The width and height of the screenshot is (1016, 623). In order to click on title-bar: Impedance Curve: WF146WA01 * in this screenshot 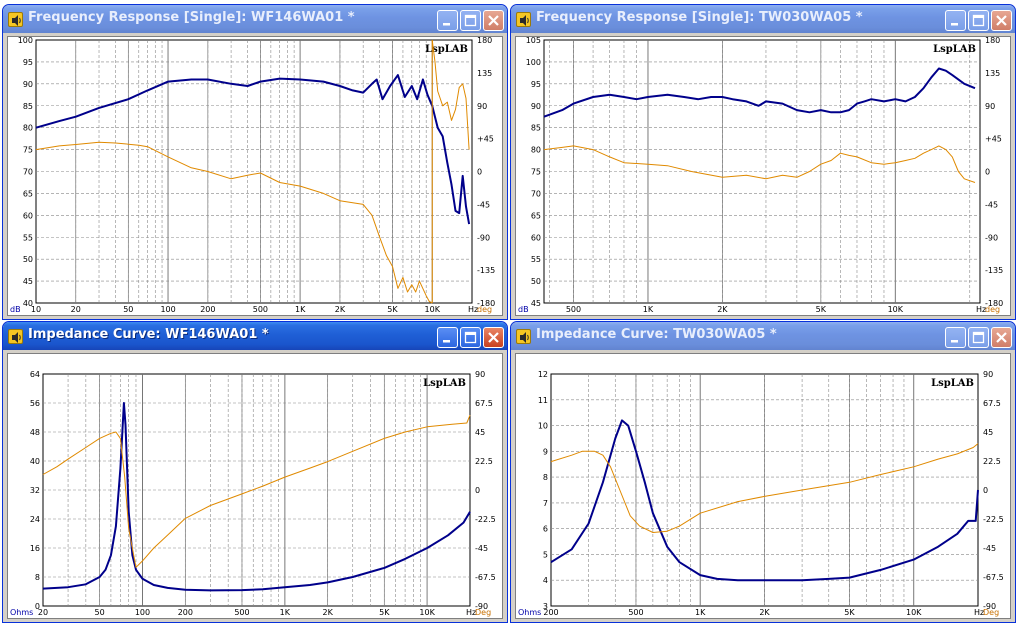, I will do `click(255, 336)`.